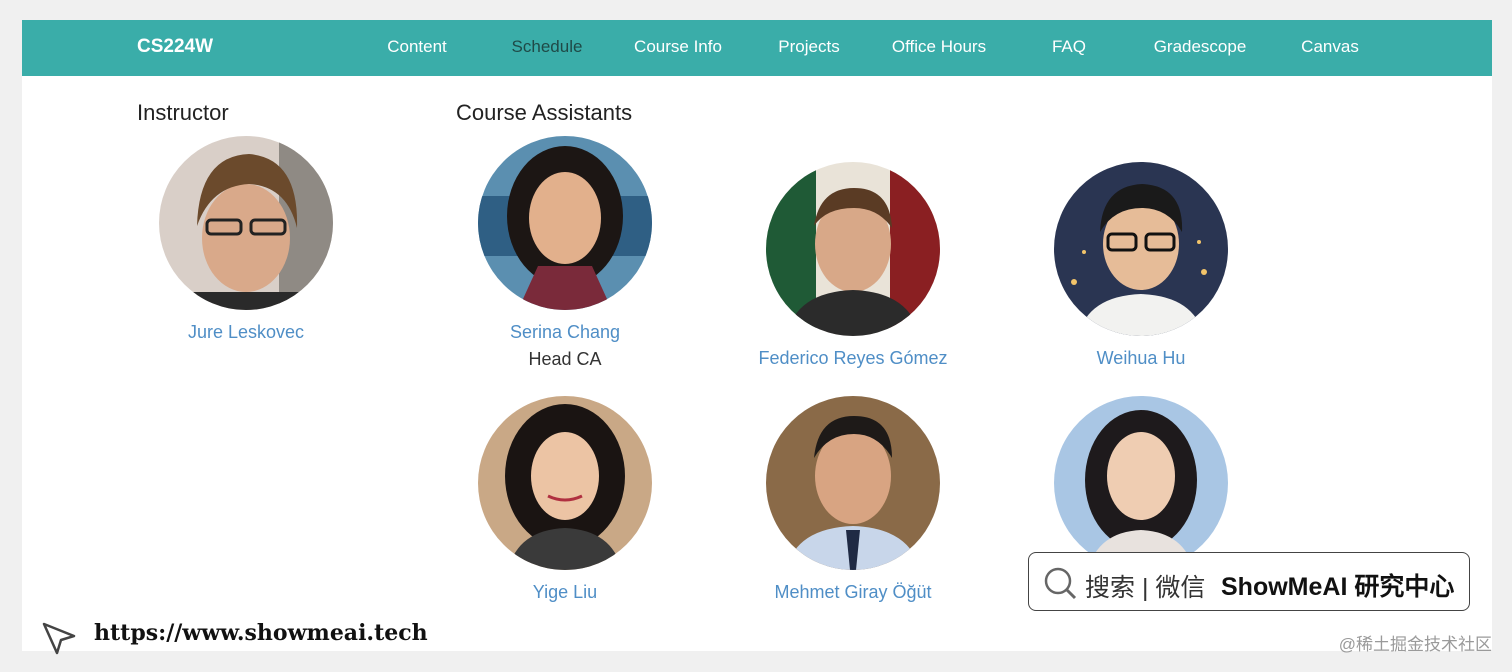 The width and height of the screenshot is (1512, 672). I want to click on nav-schedule: Schedule, so click(547, 47).